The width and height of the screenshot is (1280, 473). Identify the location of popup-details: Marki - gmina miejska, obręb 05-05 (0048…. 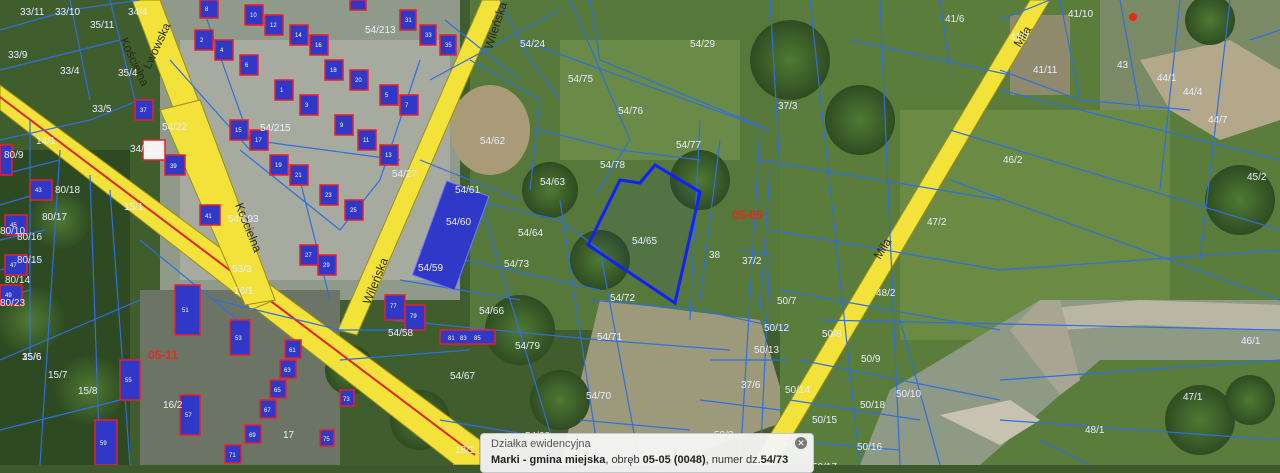
(647, 460).